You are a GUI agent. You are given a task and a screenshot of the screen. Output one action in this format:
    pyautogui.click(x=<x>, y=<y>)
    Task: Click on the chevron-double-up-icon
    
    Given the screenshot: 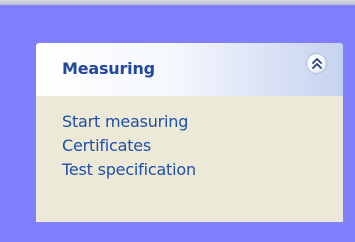 What is the action you would take?
    pyautogui.click(x=317, y=63)
    